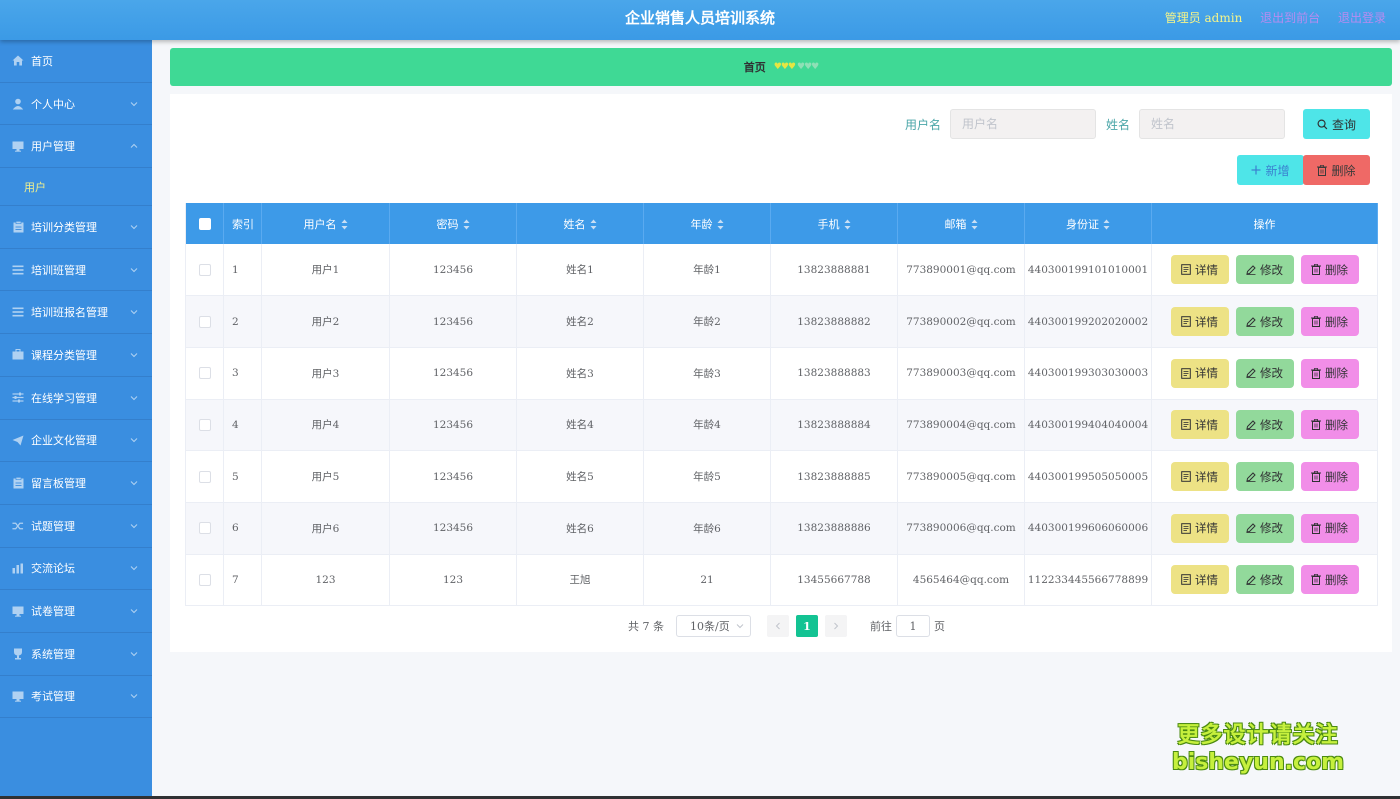 The image size is (1400, 799). I want to click on select-all-checkbox, so click(204, 224).